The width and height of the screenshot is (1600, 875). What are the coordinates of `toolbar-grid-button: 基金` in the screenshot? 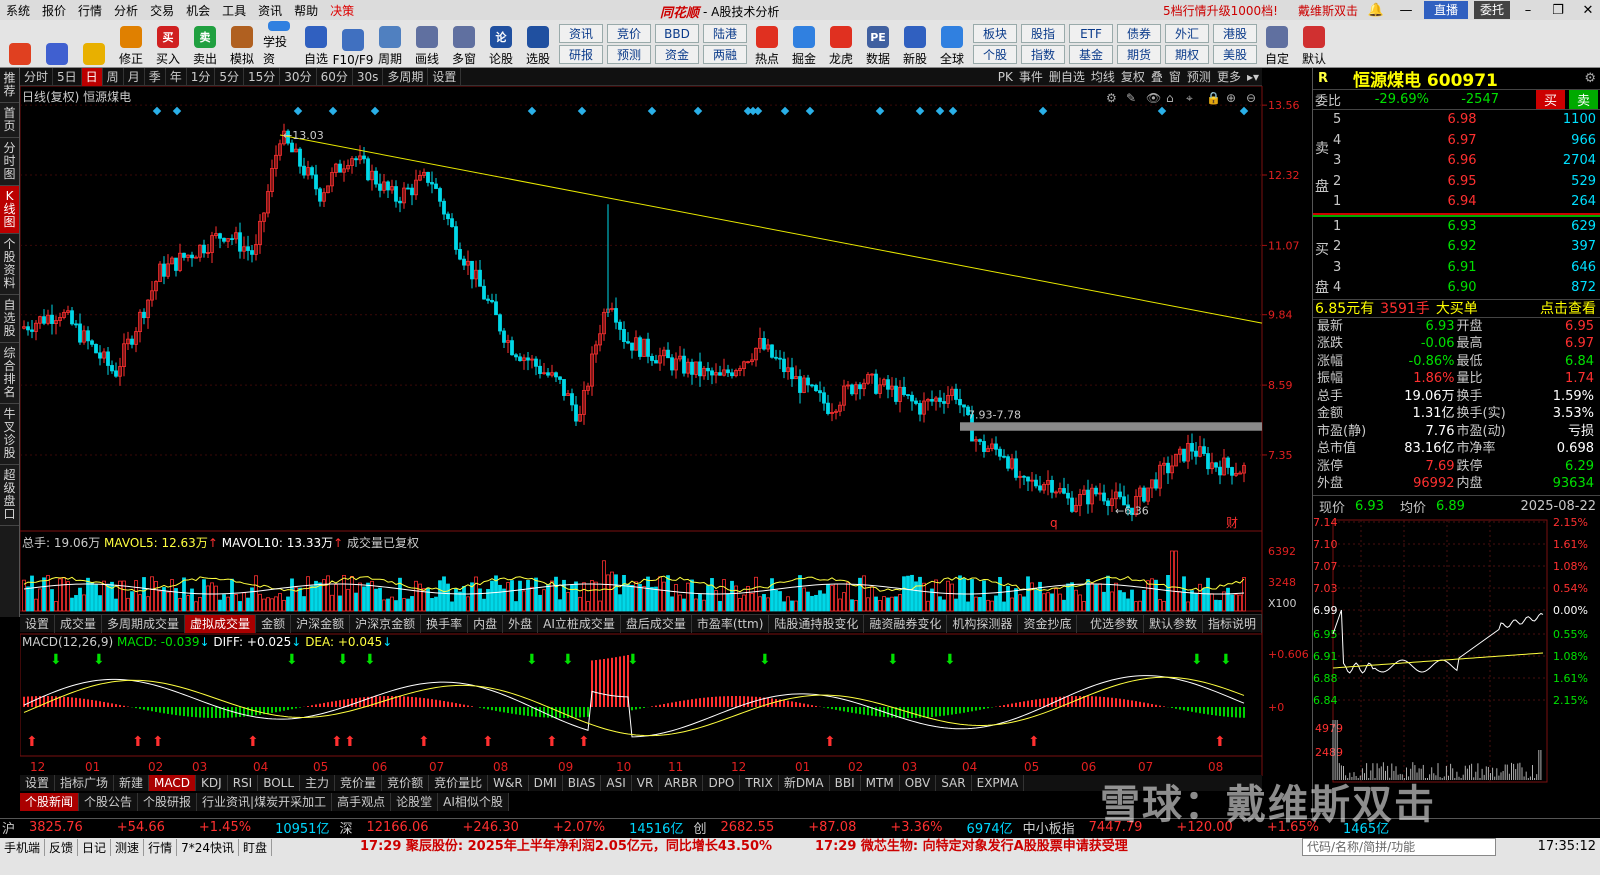 It's located at (1091, 54).